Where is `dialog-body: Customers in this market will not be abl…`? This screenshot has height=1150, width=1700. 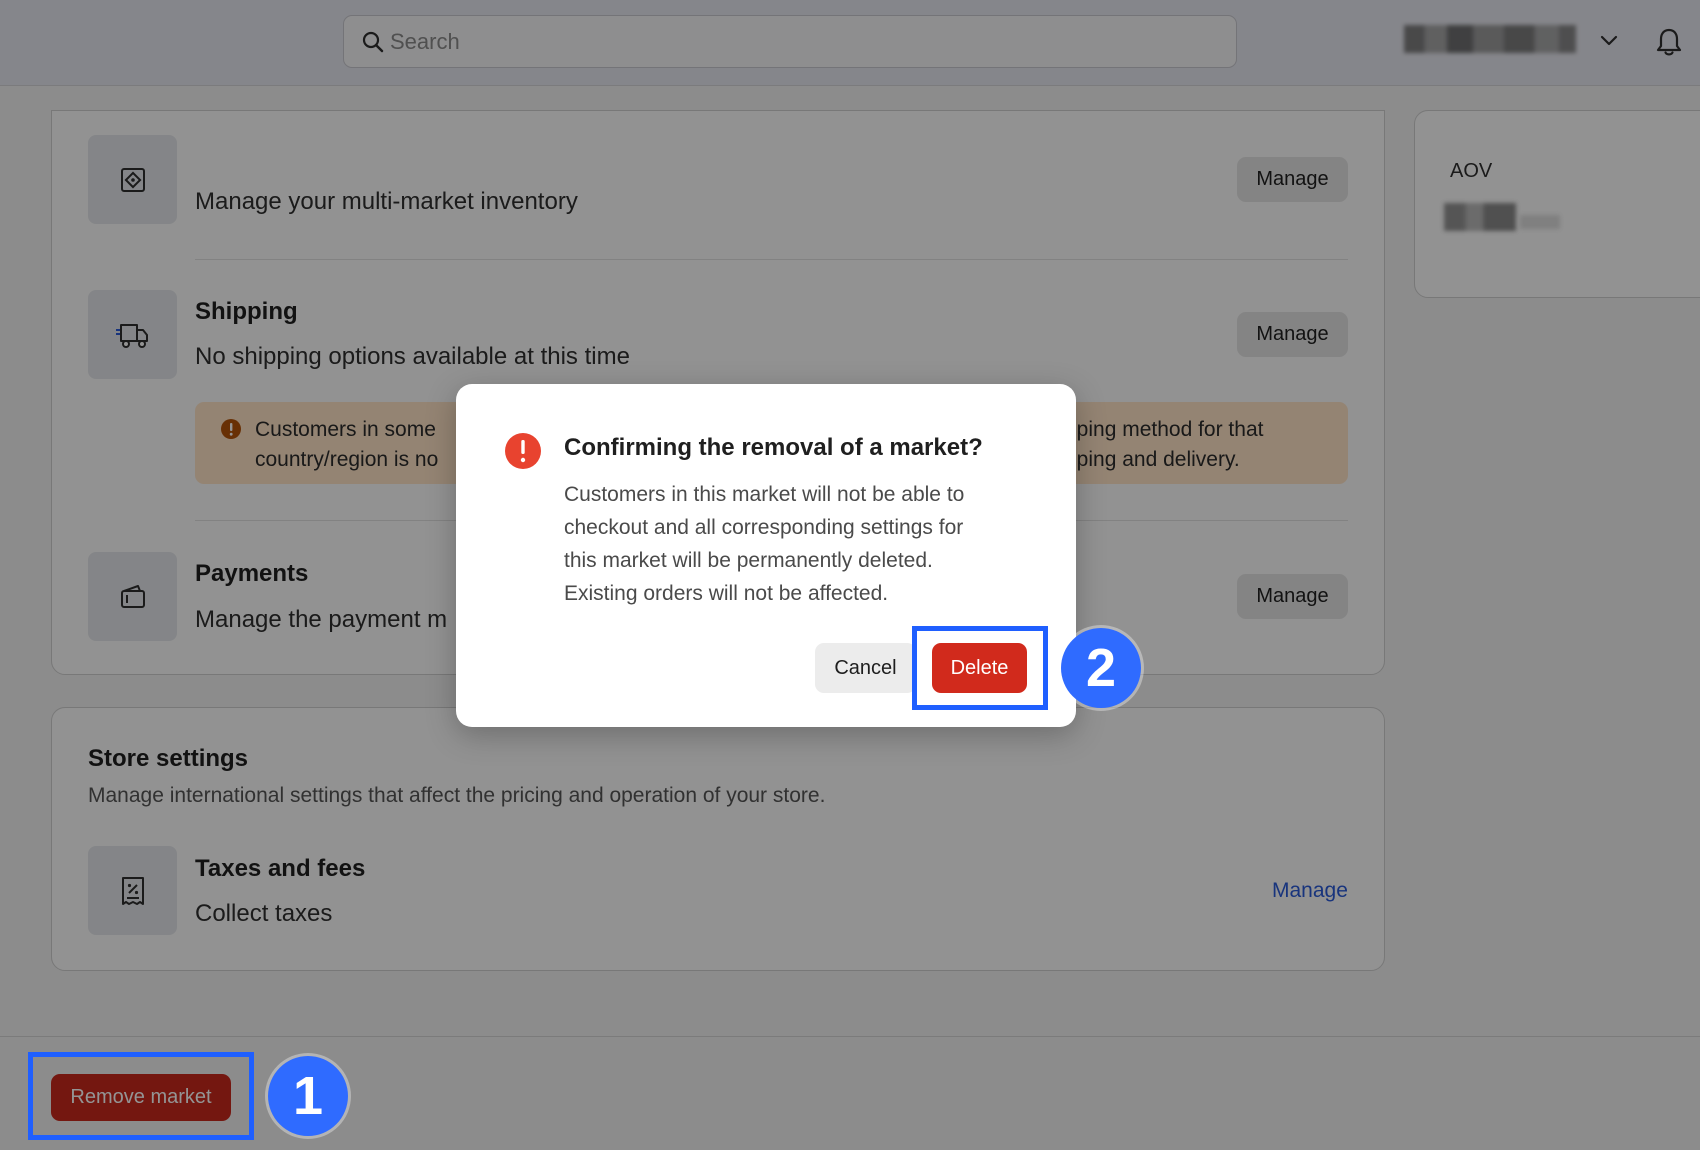
dialog-body: Customers in this market will not be abl… is located at coordinates (799, 544).